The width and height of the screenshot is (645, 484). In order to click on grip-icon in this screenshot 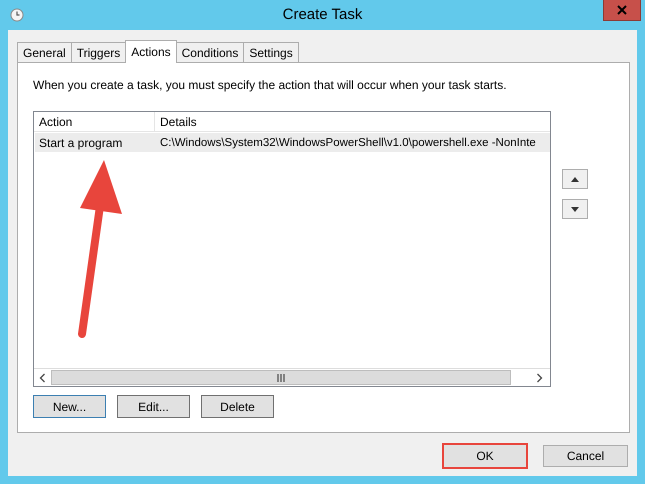, I will do `click(281, 378)`.